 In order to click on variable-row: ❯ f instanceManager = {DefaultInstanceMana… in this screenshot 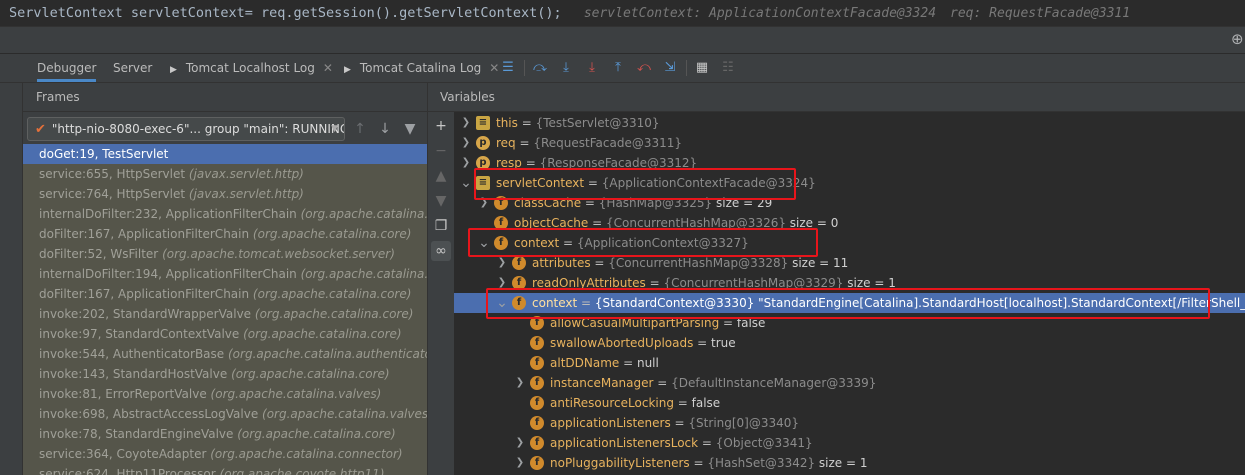, I will do `click(849, 383)`.